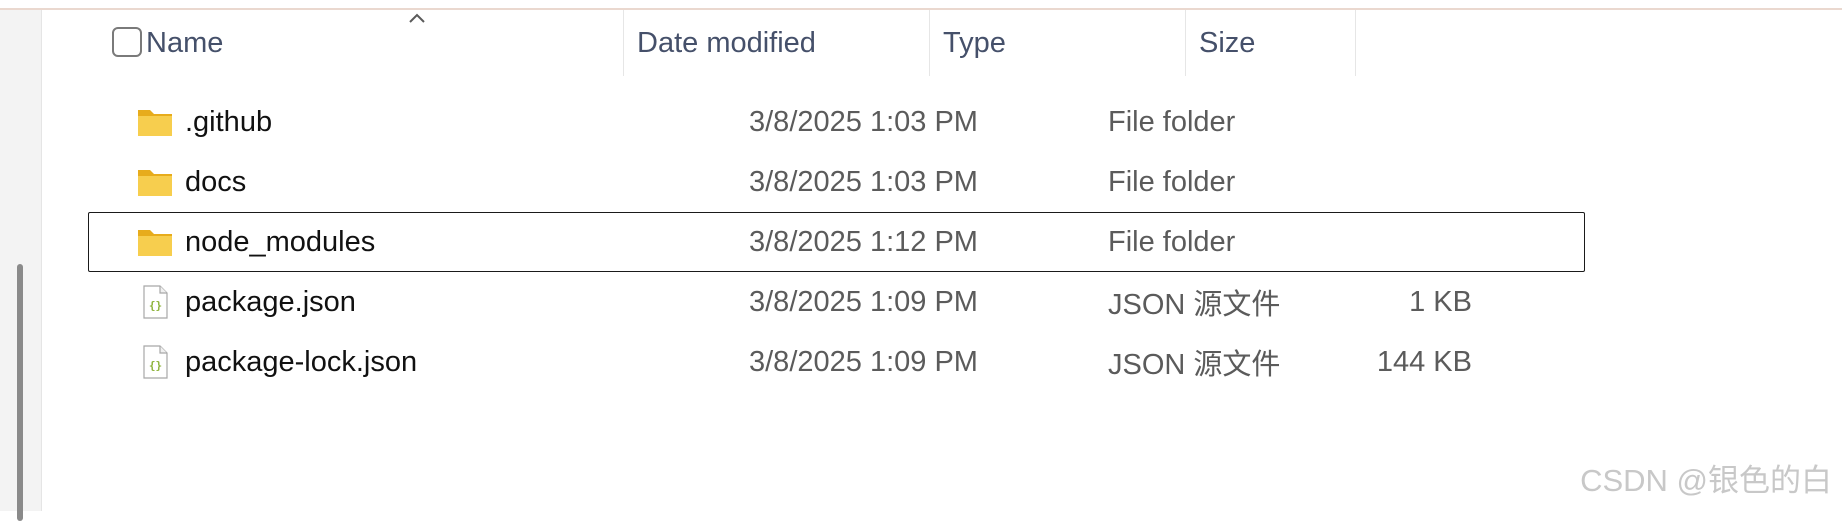 The height and width of the screenshot is (521, 1842). I want to click on column-header-date: Date modified, so click(782, 43).